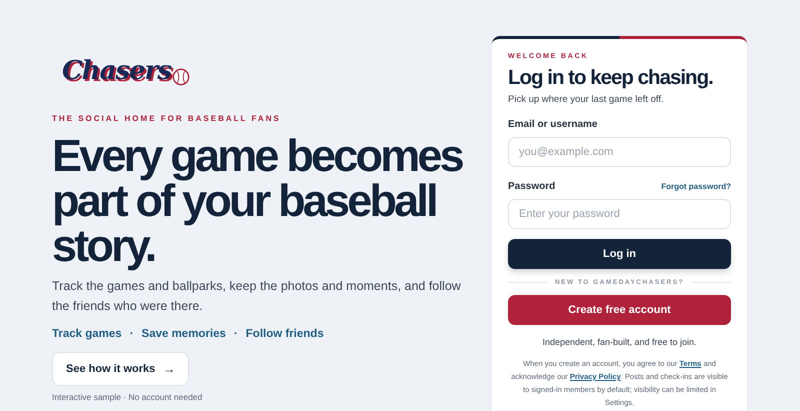 The image size is (800, 411). I want to click on login-title: Log in to keep chasing., so click(611, 78).